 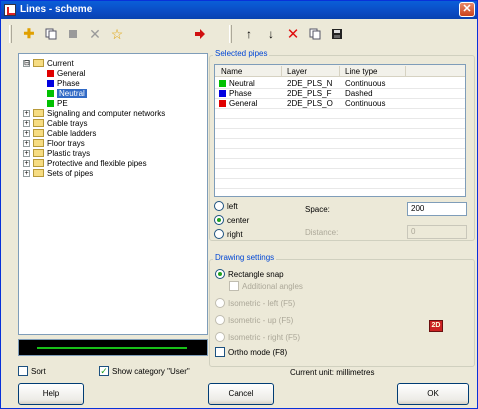 I want to click on current-unit: Current unit: millimetres, so click(x=332, y=372).